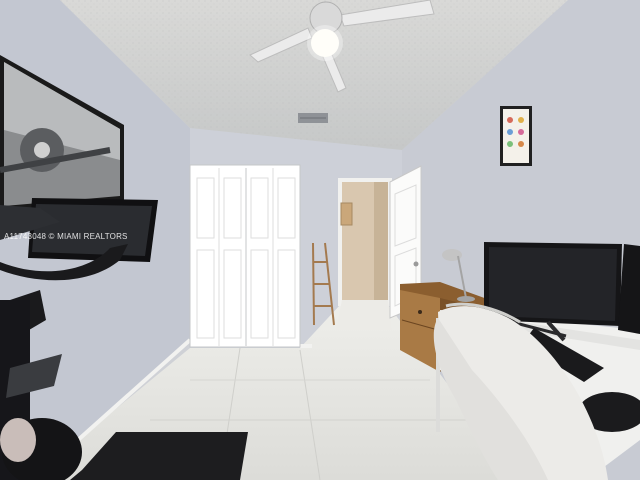 The height and width of the screenshot is (480, 640). Describe the element at coordinates (516, 136) in the screenshot. I see `framed-art-small` at that location.